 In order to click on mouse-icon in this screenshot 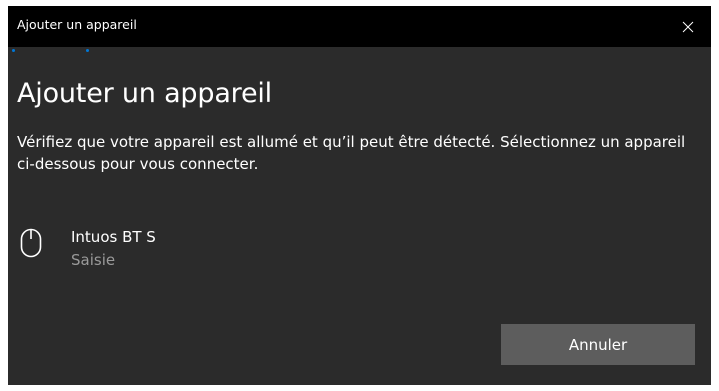, I will do `click(31, 243)`.